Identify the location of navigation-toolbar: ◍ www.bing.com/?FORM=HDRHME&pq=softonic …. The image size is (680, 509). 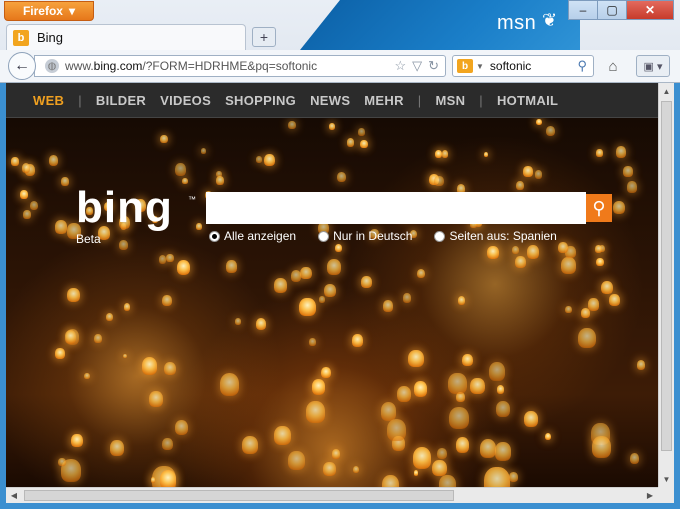
(340, 66).